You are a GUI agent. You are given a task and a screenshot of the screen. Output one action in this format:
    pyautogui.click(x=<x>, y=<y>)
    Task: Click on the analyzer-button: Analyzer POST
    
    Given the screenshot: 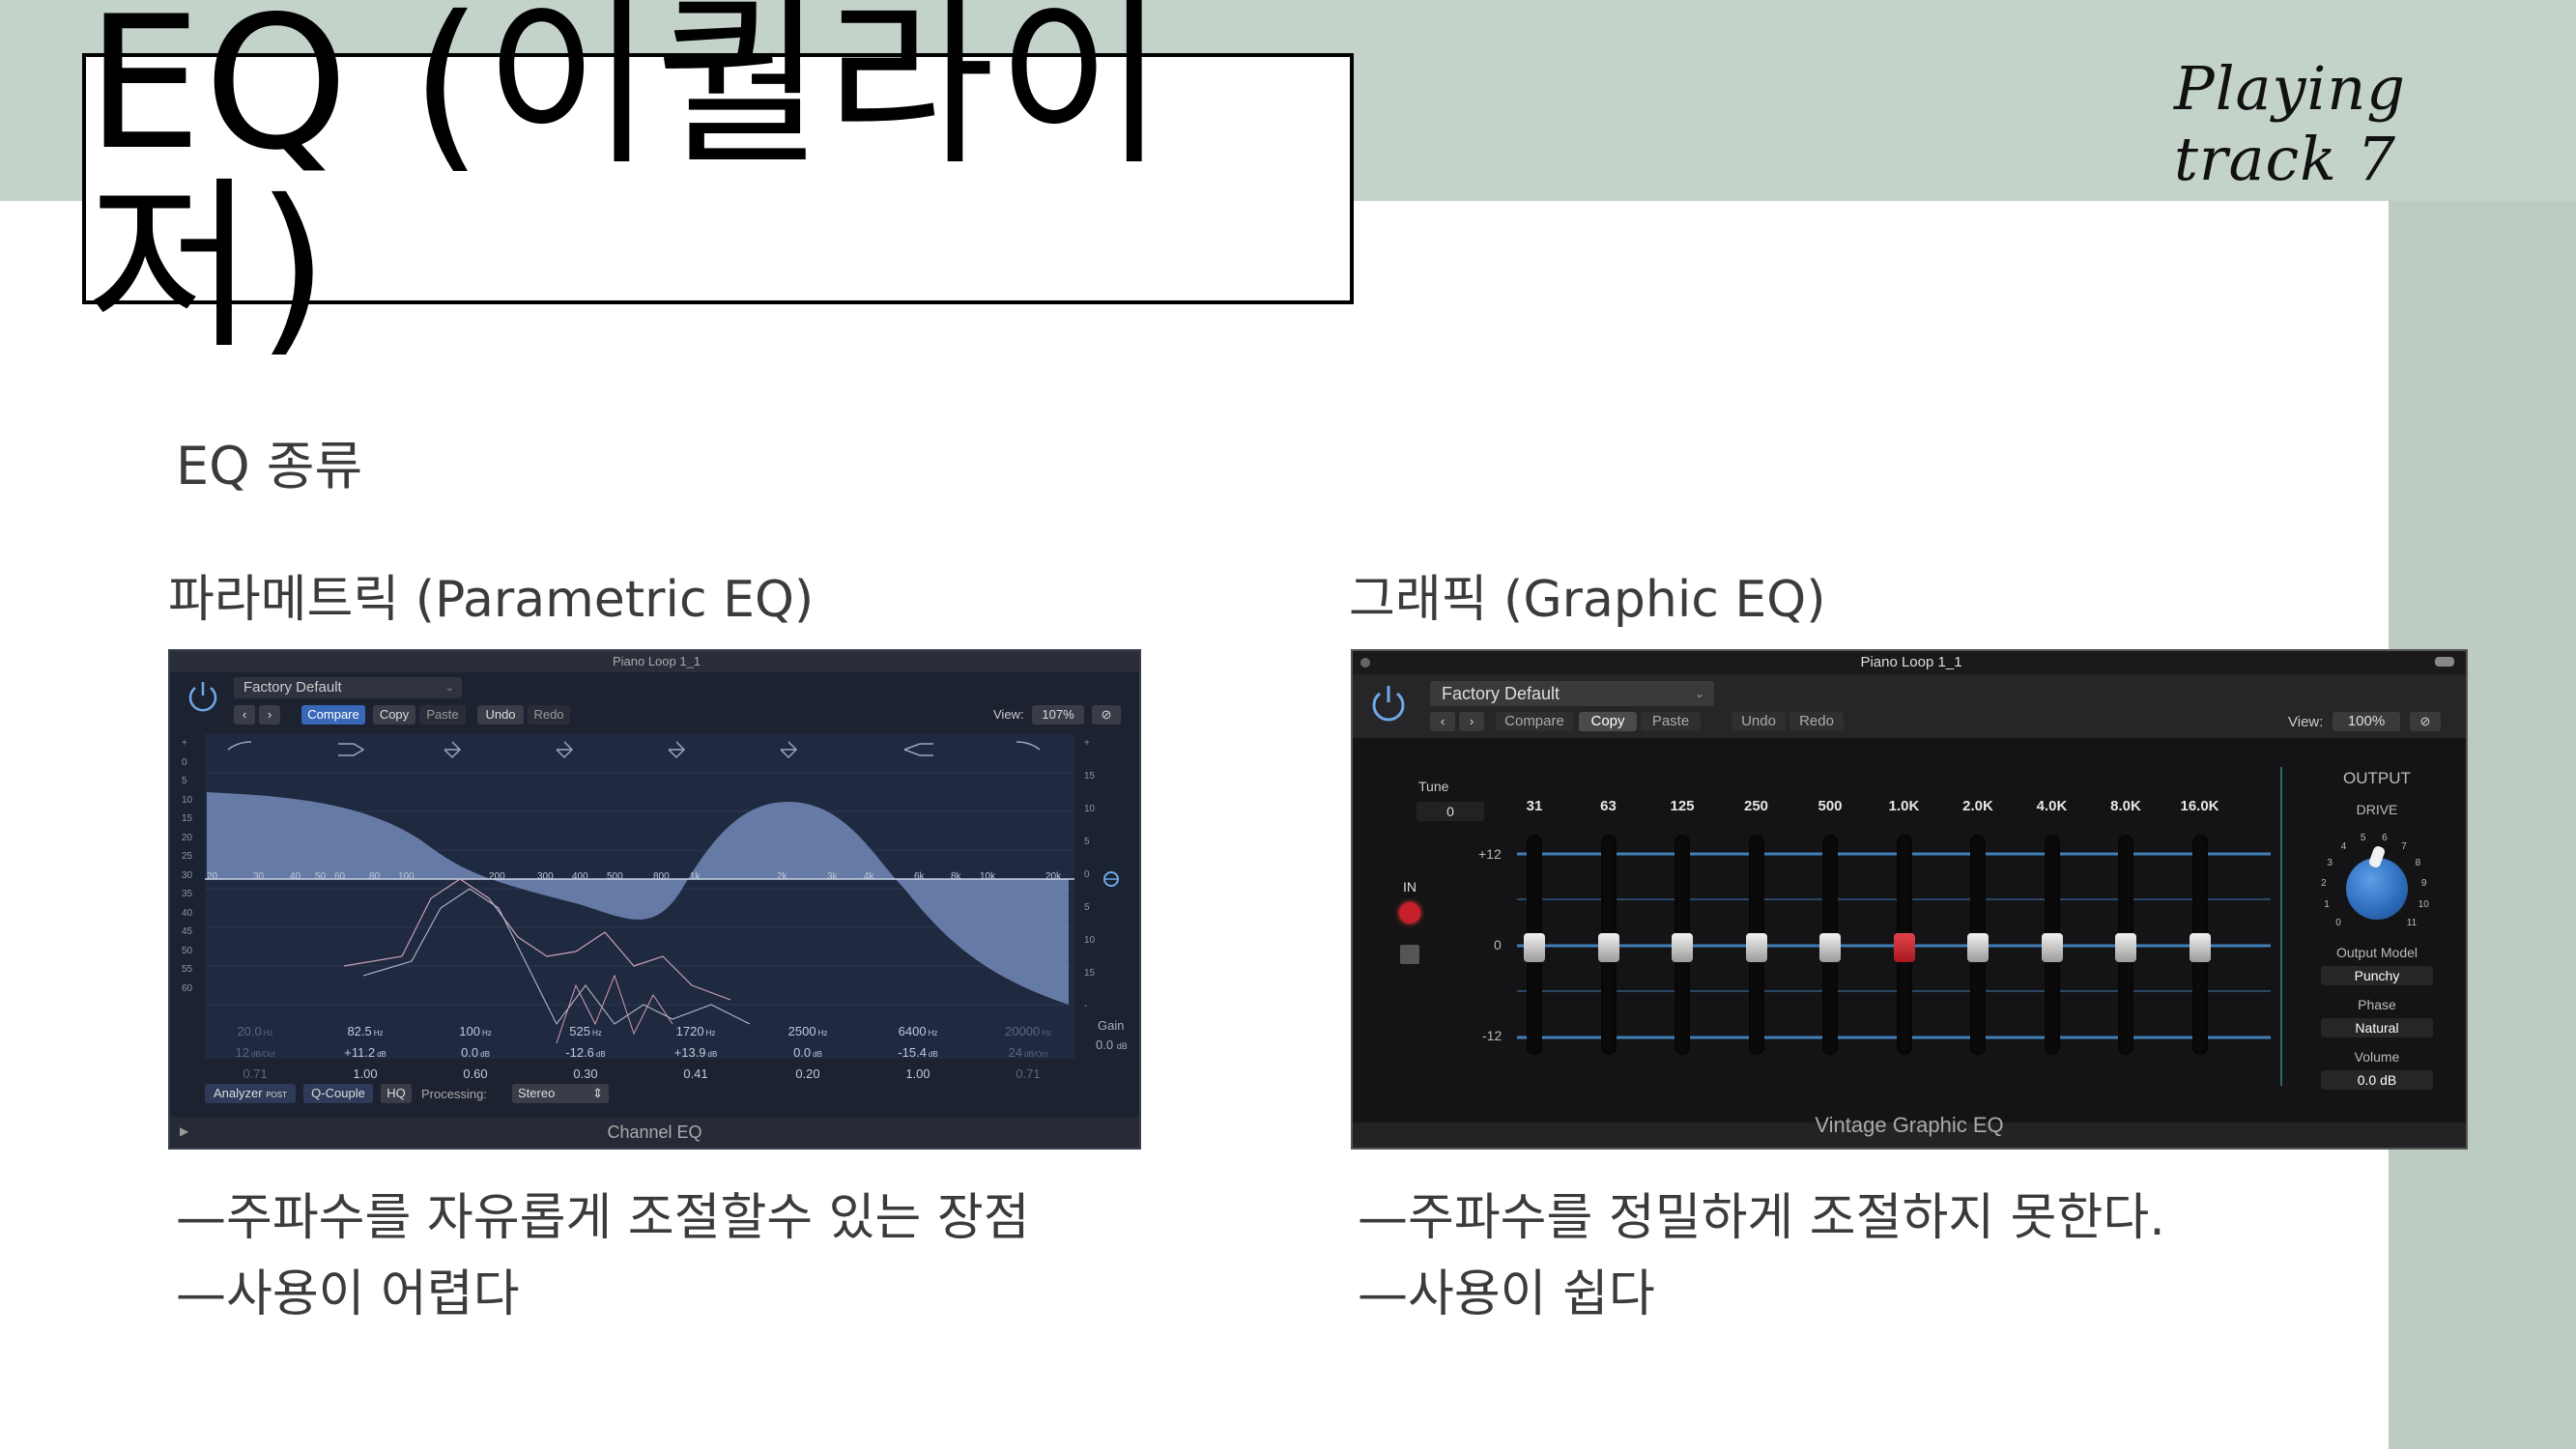 What is the action you would take?
    pyautogui.click(x=250, y=1093)
    